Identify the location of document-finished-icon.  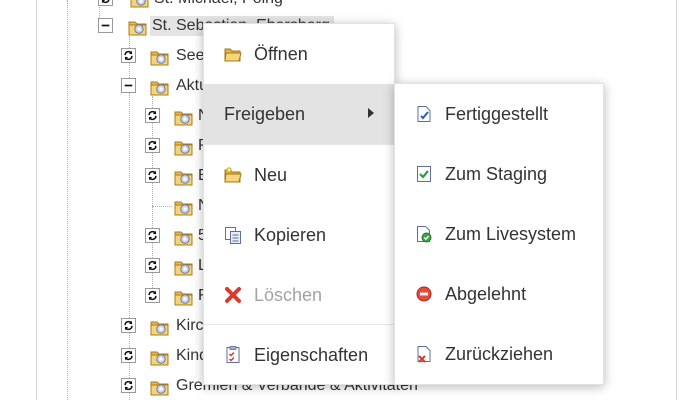
(424, 114).